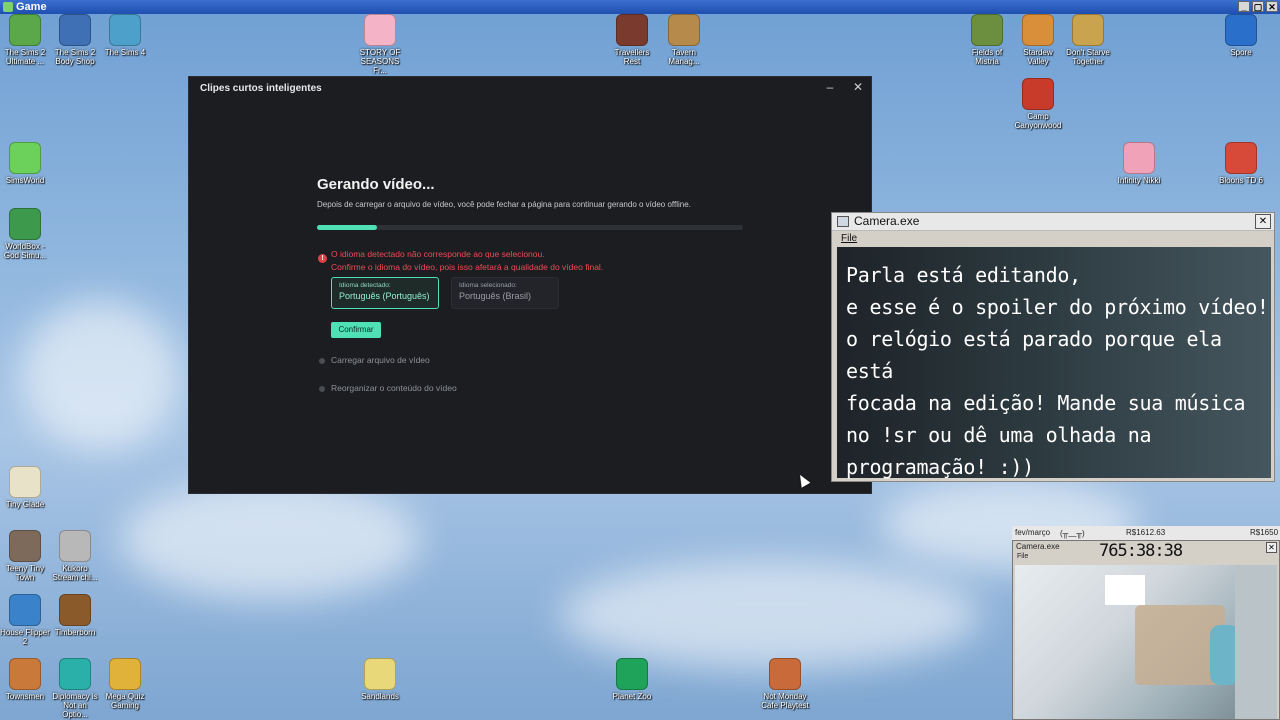 This screenshot has width=1280, height=720. I want to click on desktop-shortcut: Sandlands, so click(380, 679).